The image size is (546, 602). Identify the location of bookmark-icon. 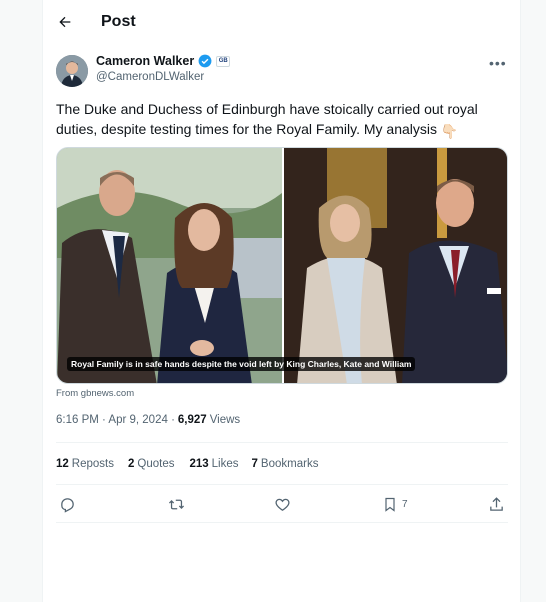
(390, 504).